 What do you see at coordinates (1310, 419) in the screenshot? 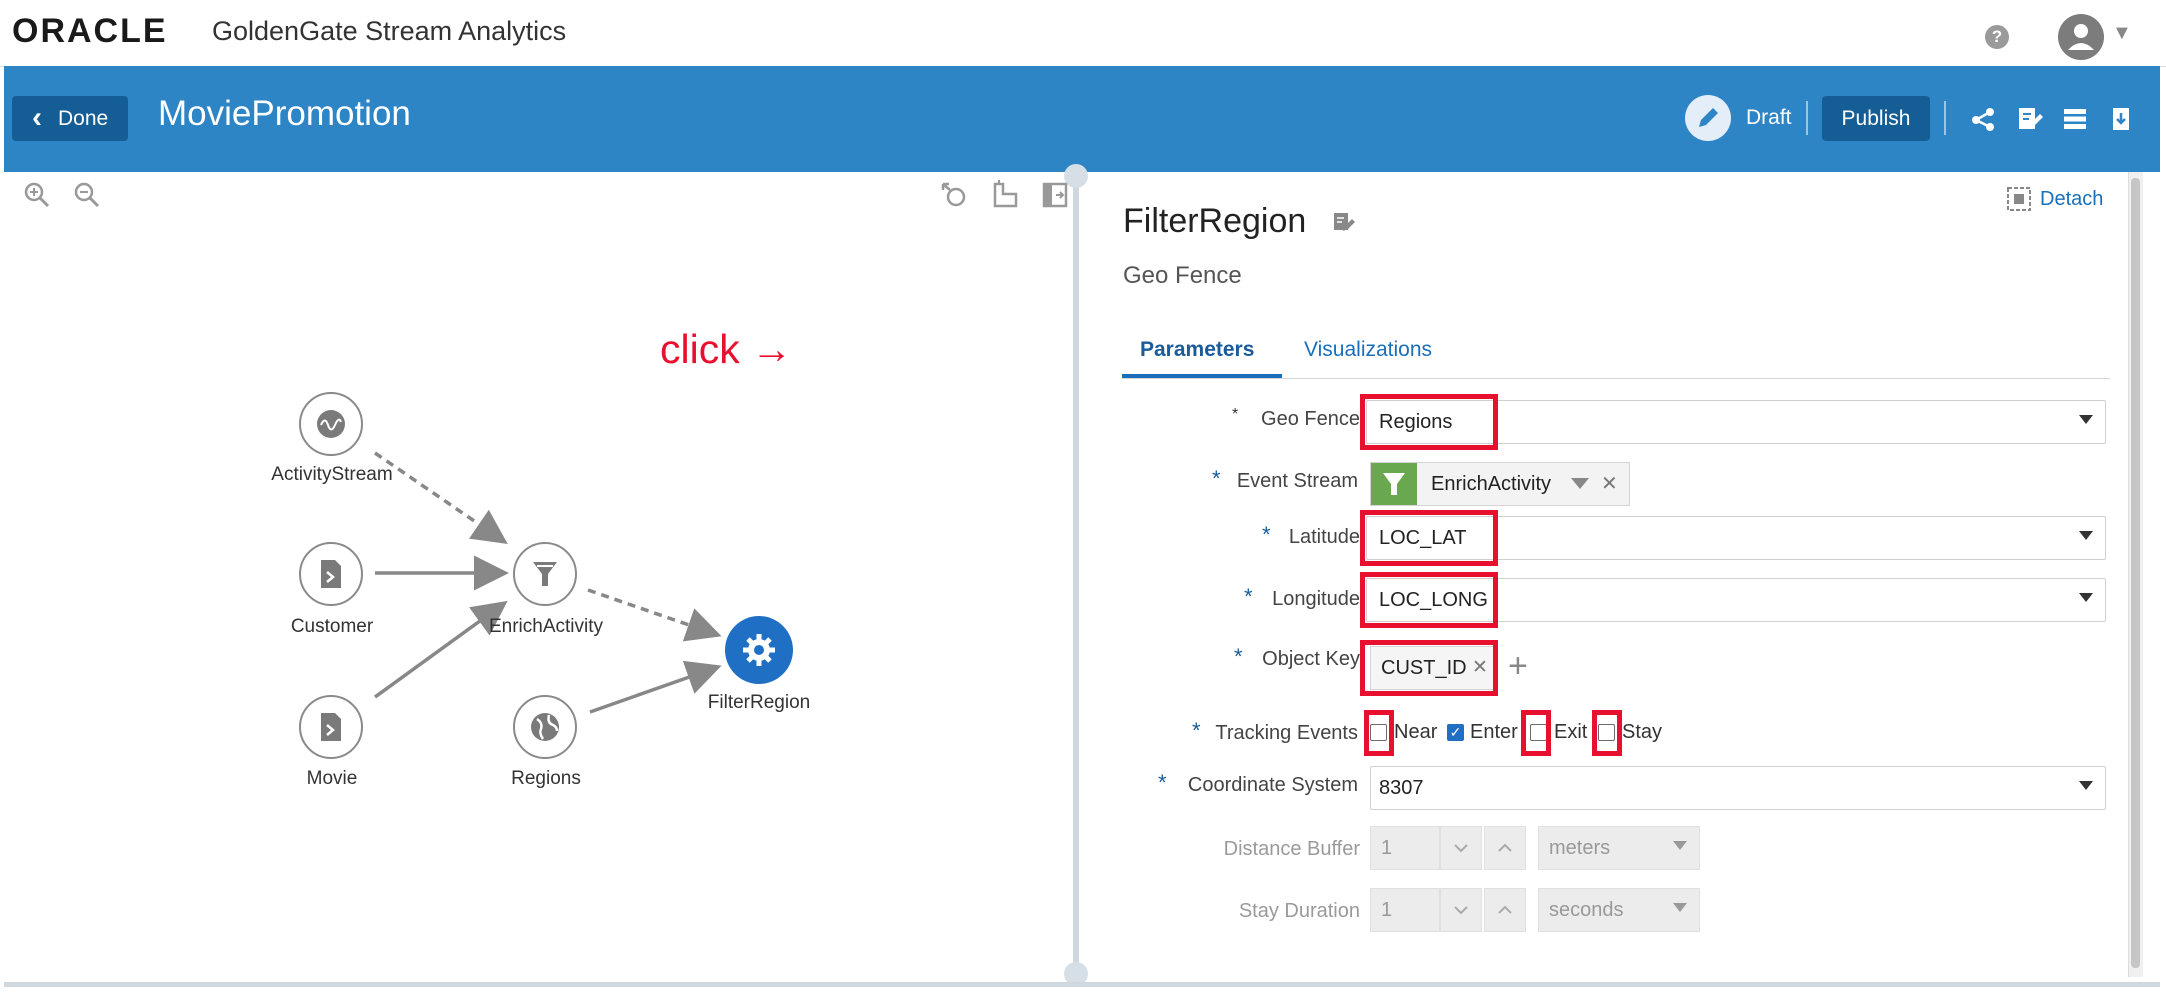
I see `geo-fence-label: Geo Fence` at bounding box center [1310, 419].